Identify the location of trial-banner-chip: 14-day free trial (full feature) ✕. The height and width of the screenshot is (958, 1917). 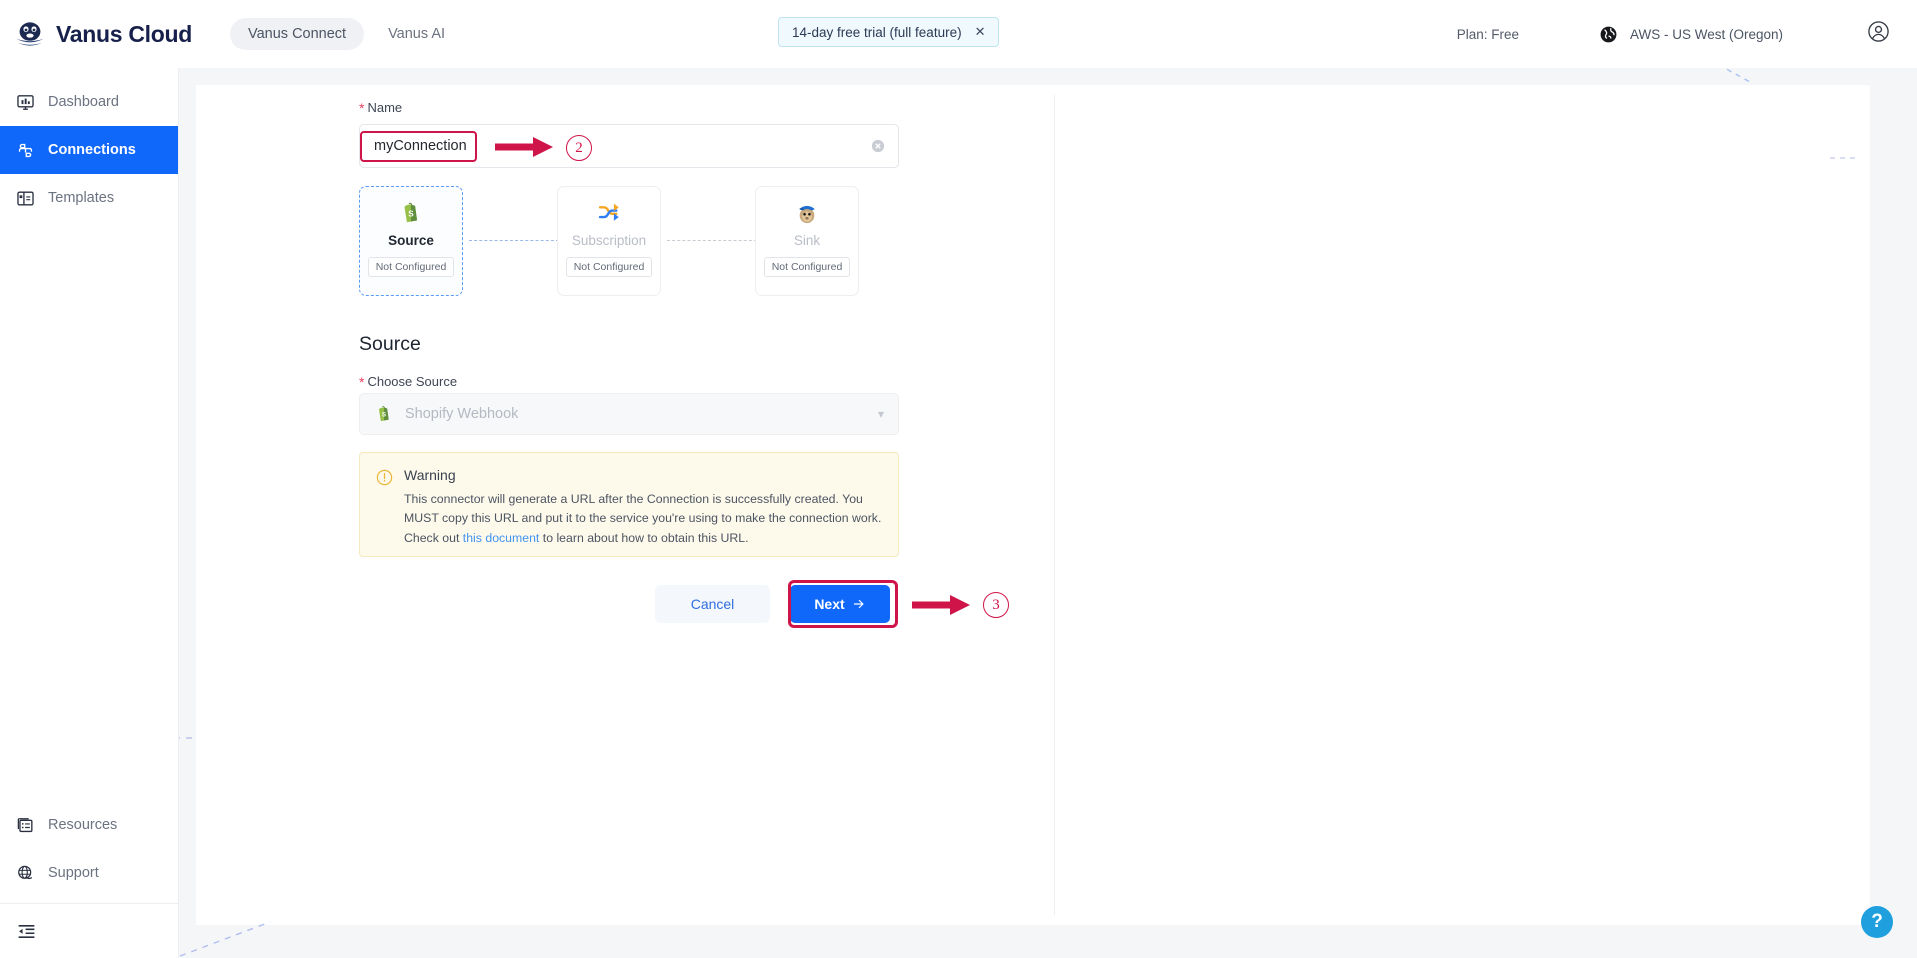
(889, 32).